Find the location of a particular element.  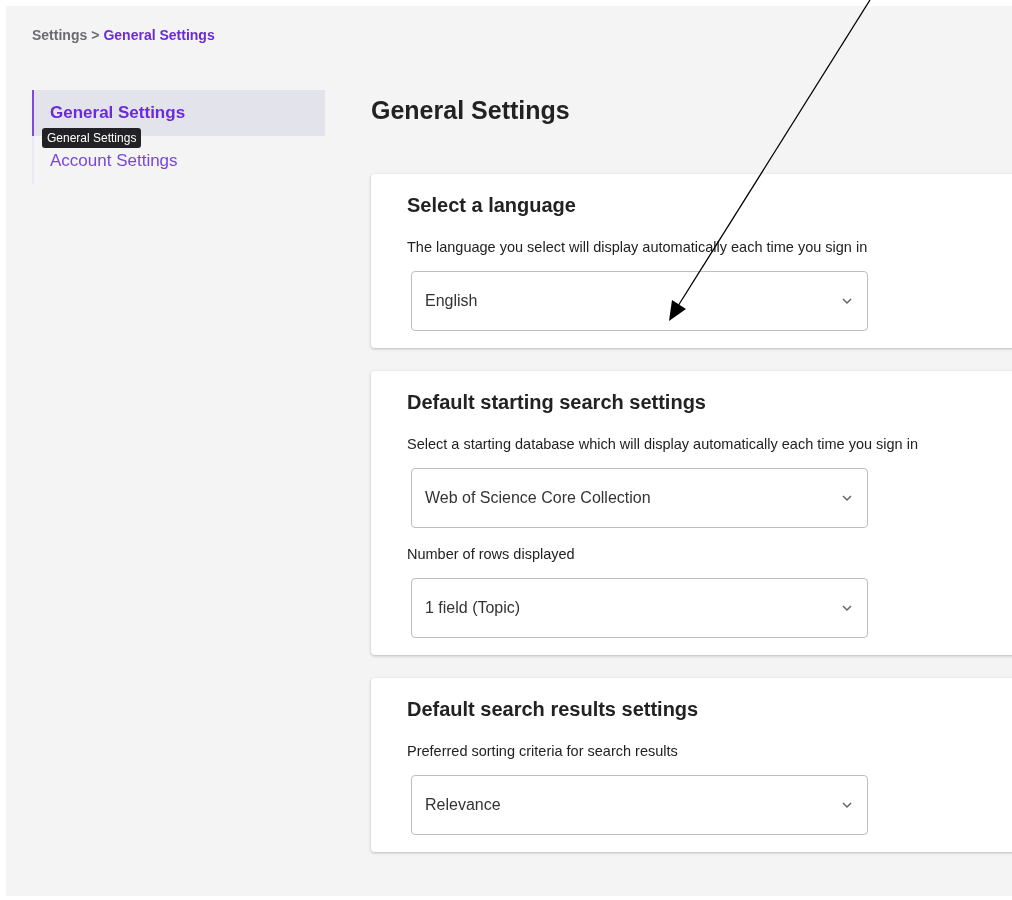

tooltip: General Settings is located at coordinates (92, 138).